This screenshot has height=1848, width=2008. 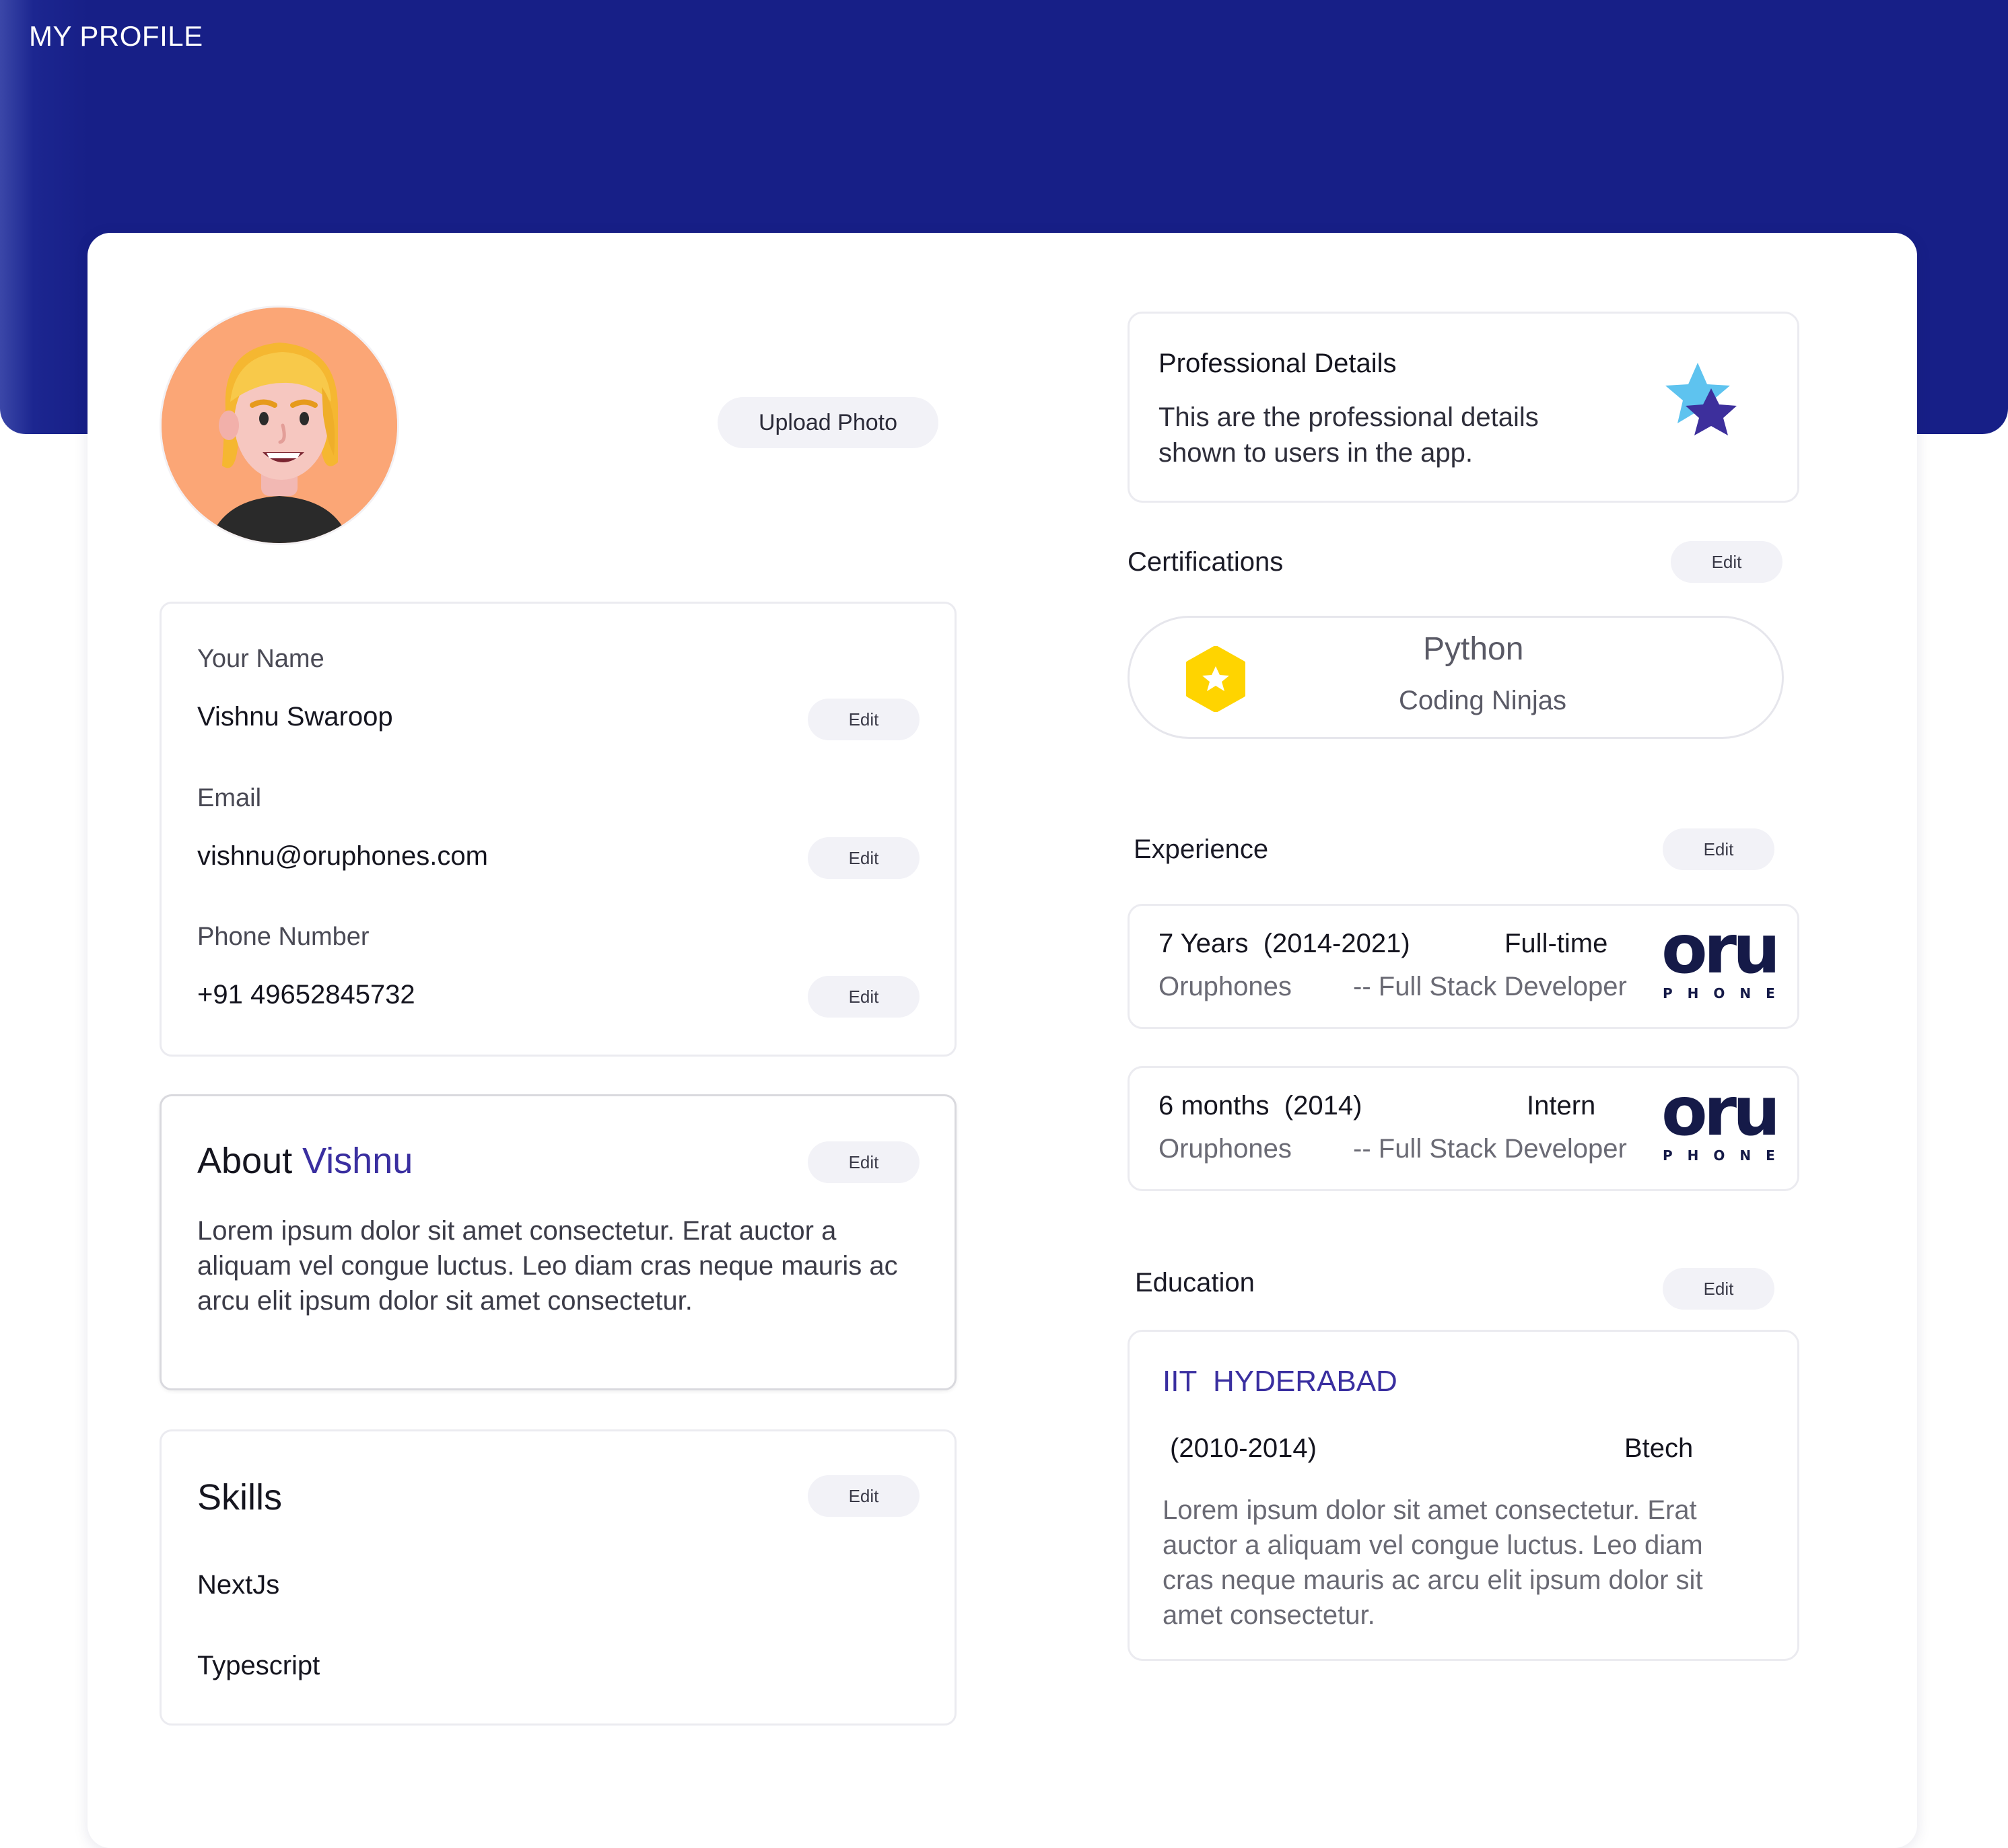 What do you see at coordinates (1203, 943) in the screenshot?
I see `experience-duration-value: 7 Years` at bounding box center [1203, 943].